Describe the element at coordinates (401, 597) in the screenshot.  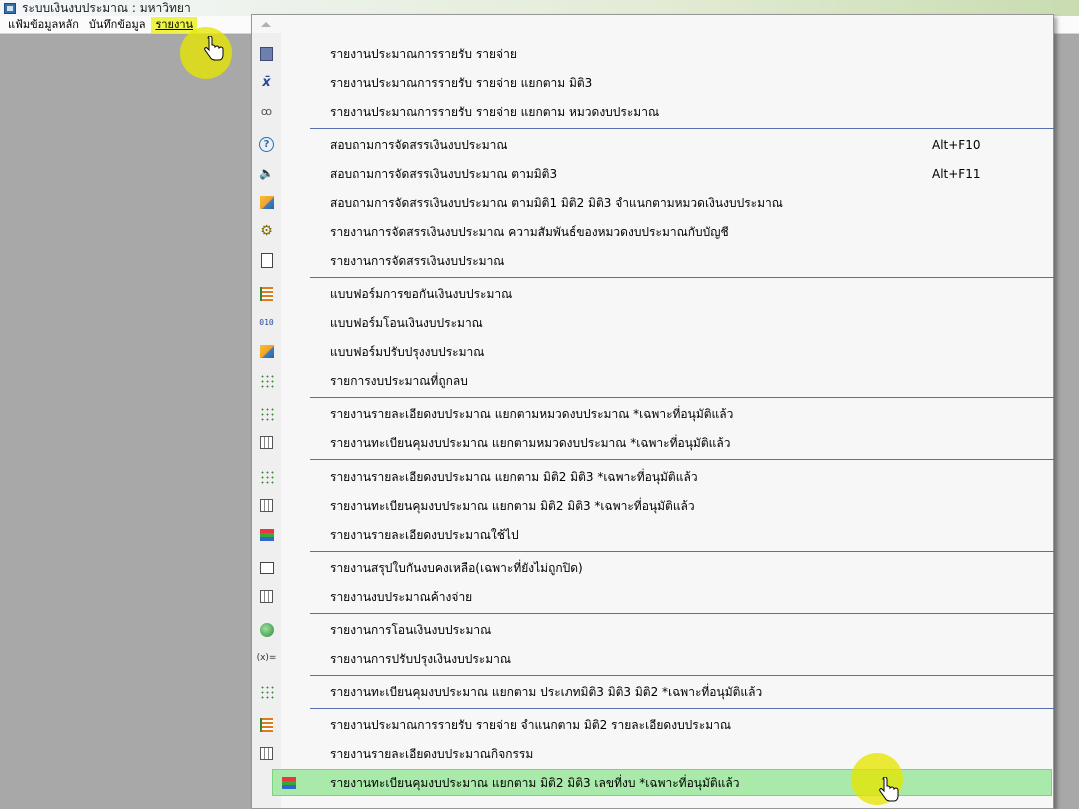
I see `menu-item-label: รายงานงบประมาณค้างจ่าย` at that location.